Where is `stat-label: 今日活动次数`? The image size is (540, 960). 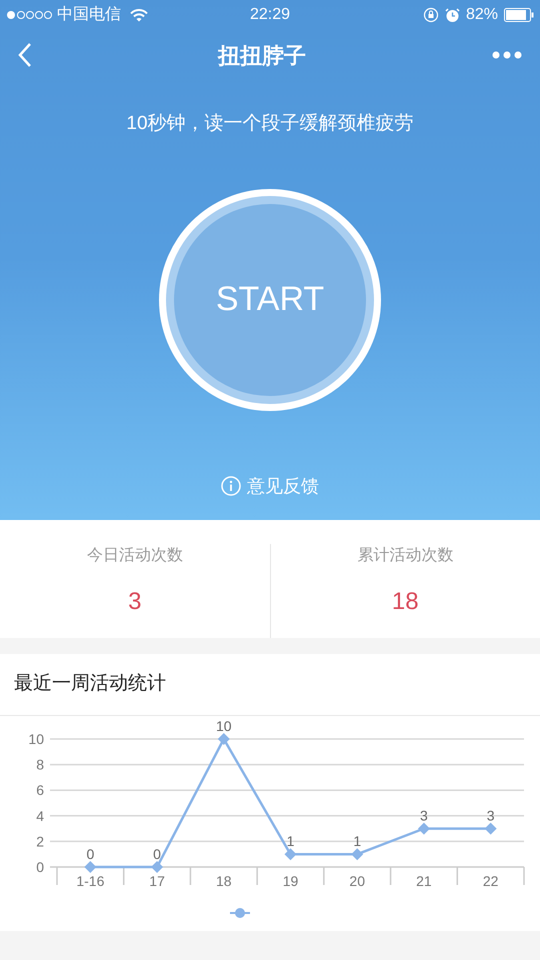
stat-label: 今日活动次数 is located at coordinates (134, 556).